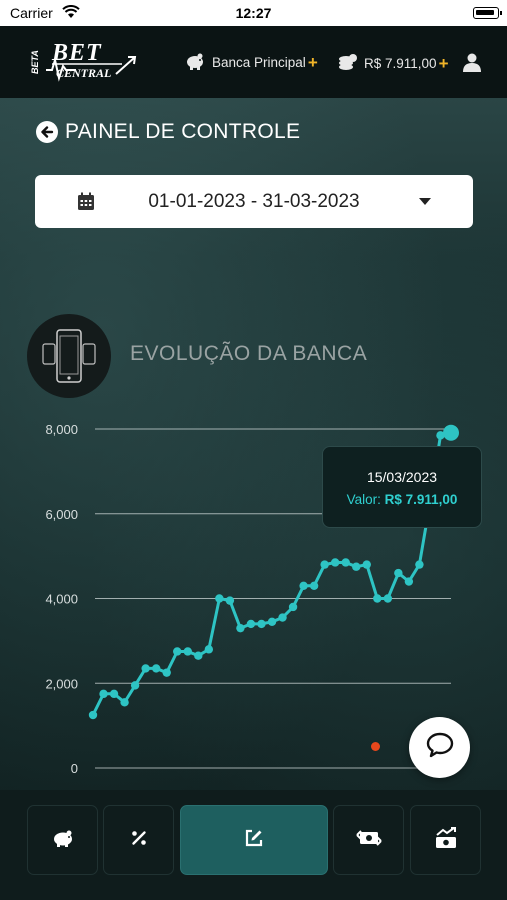  What do you see at coordinates (61, 599) in the screenshot?
I see `y-tick-label: 4,000` at bounding box center [61, 599].